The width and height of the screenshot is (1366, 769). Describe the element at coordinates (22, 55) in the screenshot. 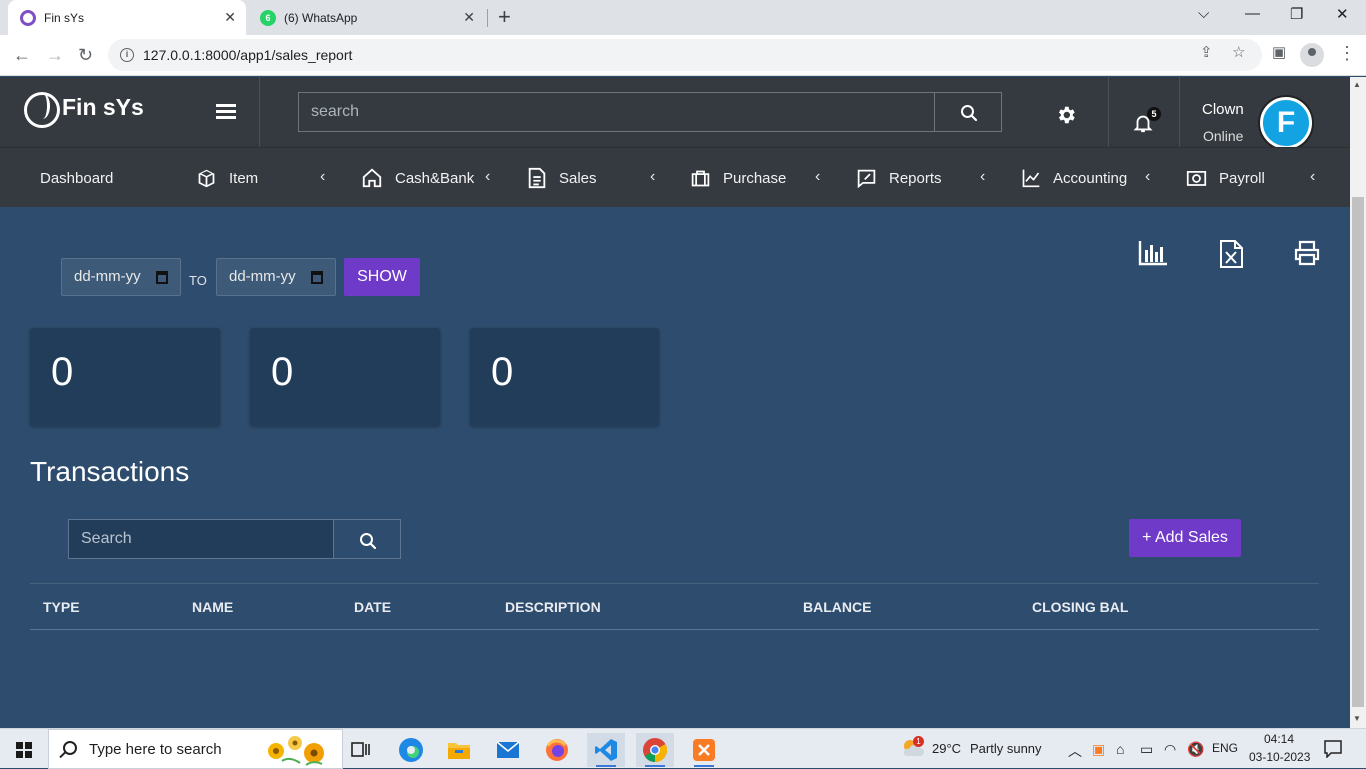

I see `back-icon: ←` at that location.